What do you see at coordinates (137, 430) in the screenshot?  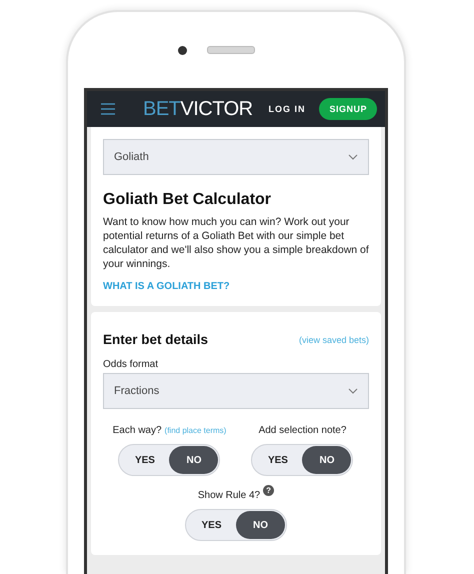 I see `toggle-label: Each way?` at bounding box center [137, 430].